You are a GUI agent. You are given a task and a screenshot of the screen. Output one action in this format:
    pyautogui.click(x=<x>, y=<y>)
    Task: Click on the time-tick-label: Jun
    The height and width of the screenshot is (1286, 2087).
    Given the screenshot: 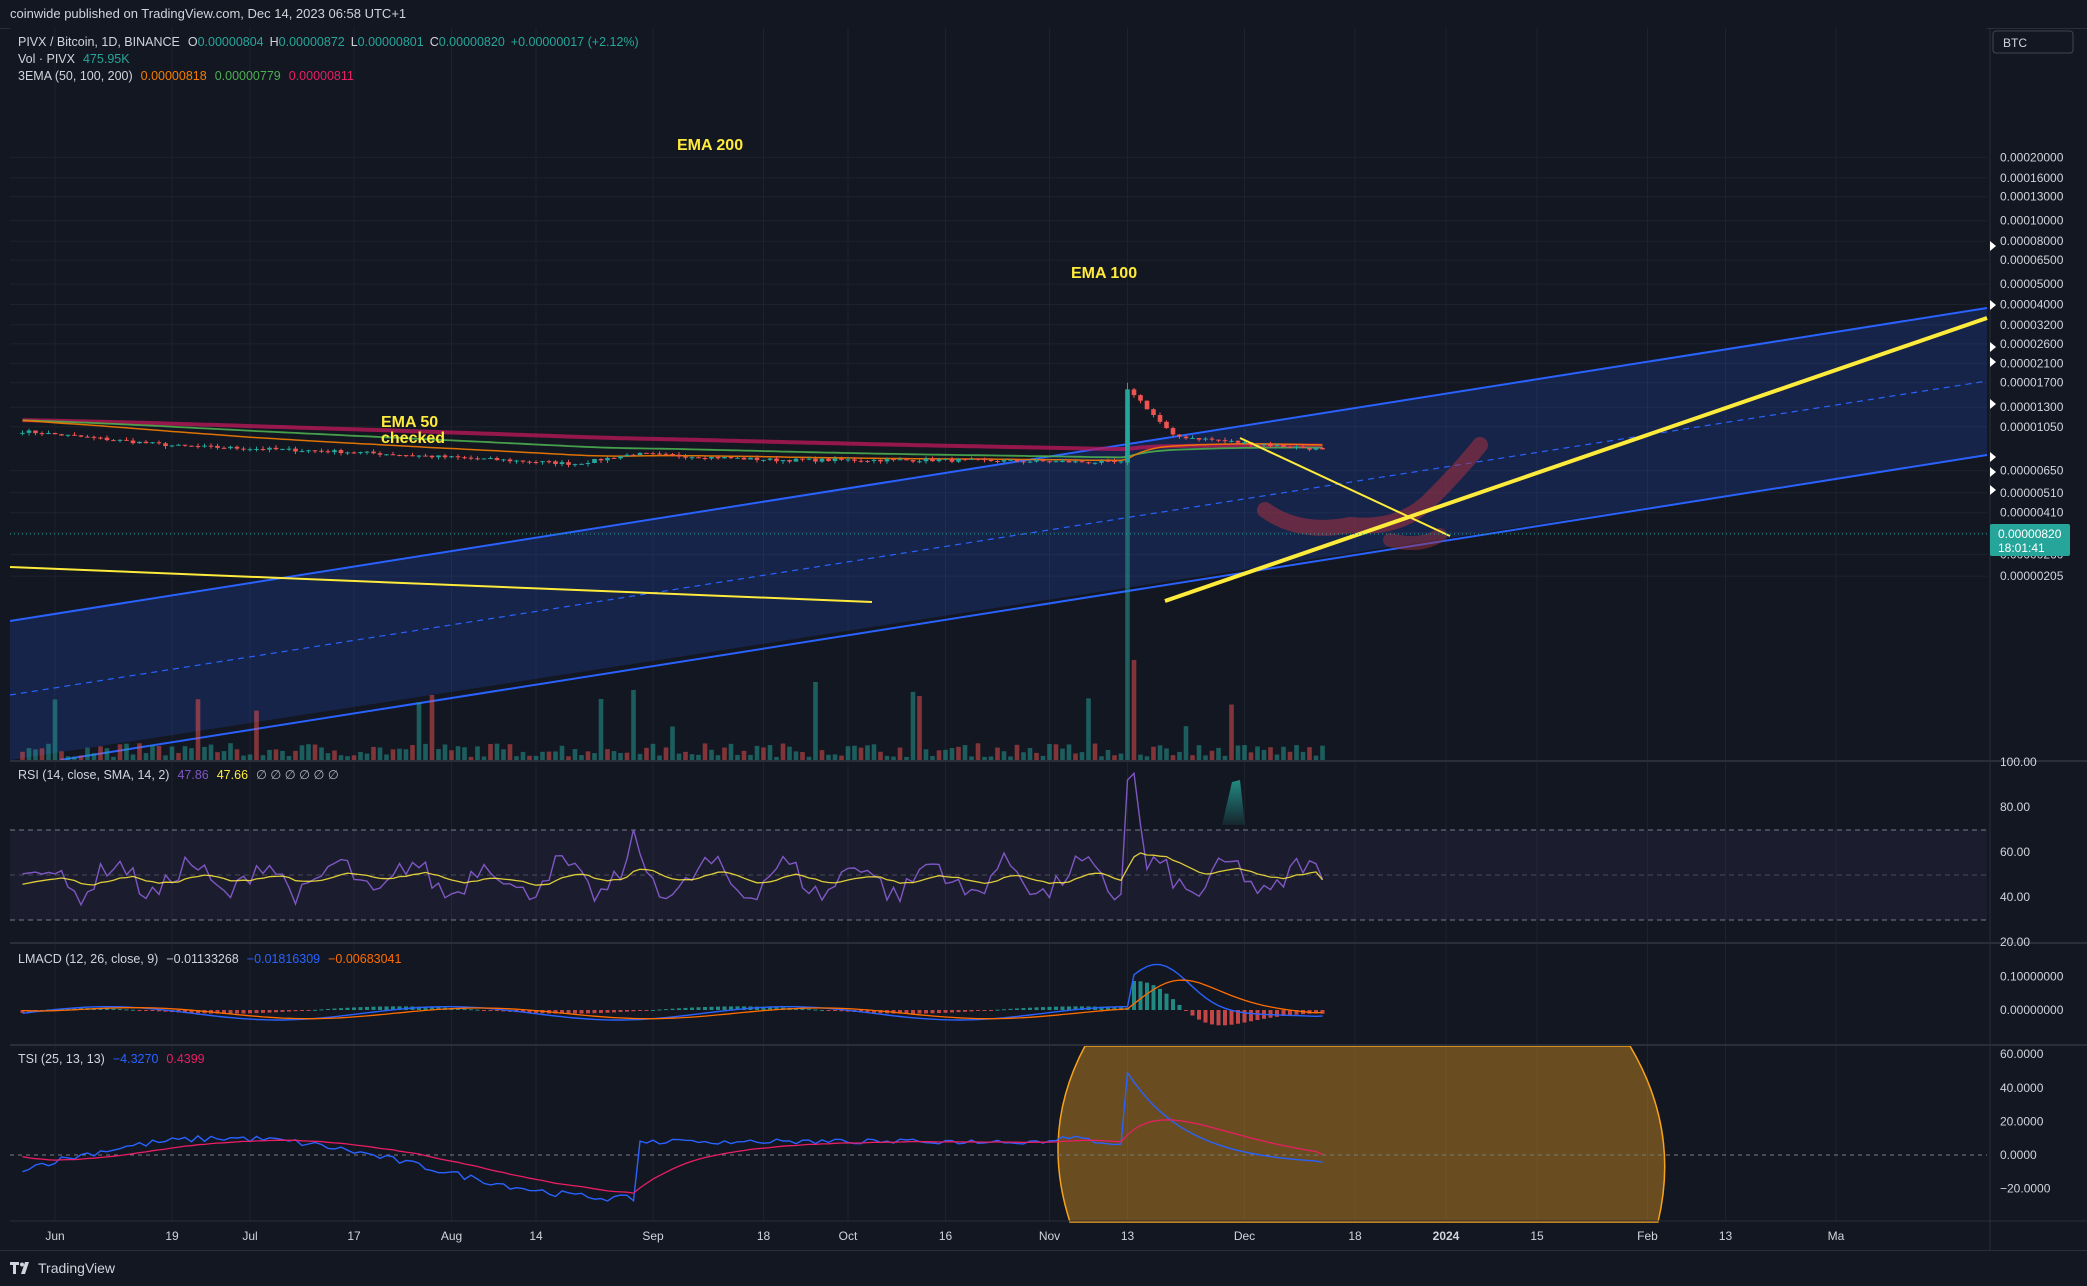 What is the action you would take?
    pyautogui.click(x=54, y=1236)
    